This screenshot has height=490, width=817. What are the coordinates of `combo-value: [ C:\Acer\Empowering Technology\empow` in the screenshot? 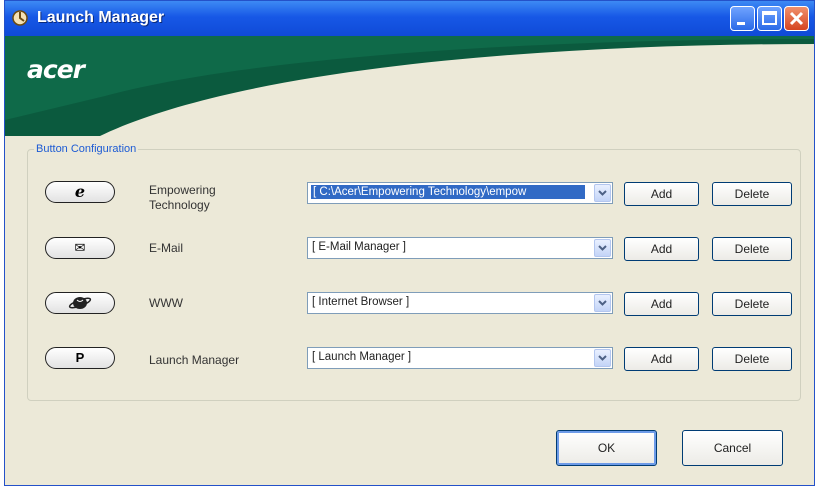 It's located at (448, 192).